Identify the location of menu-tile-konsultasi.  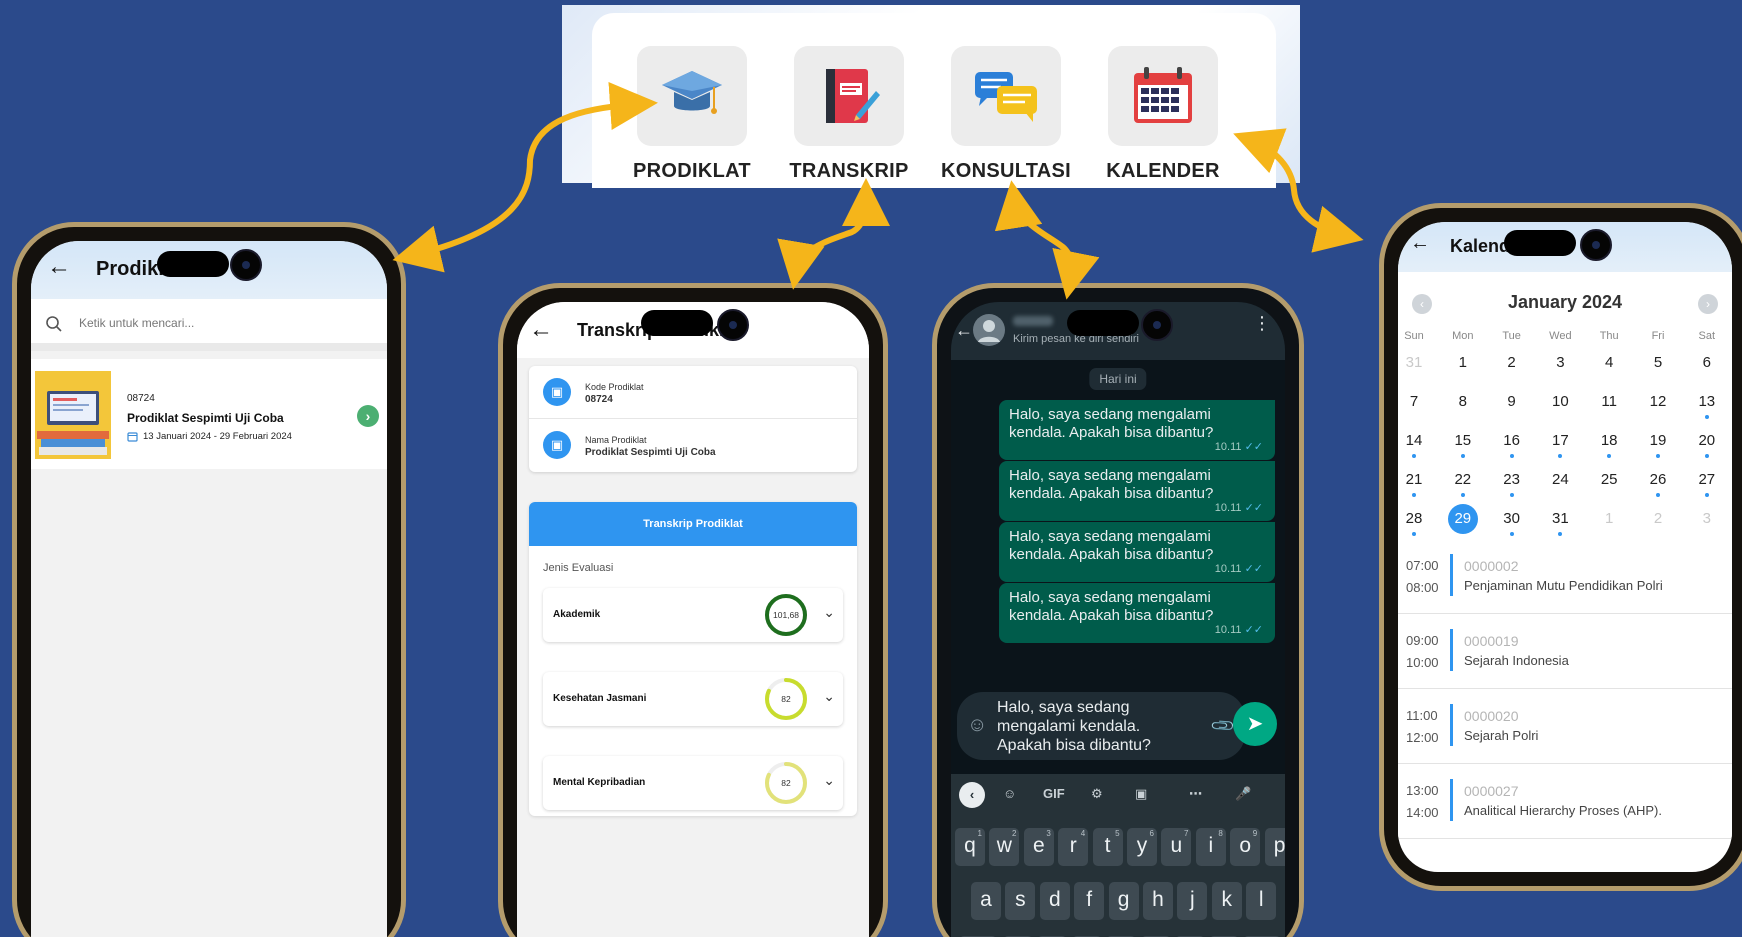
(1006, 96).